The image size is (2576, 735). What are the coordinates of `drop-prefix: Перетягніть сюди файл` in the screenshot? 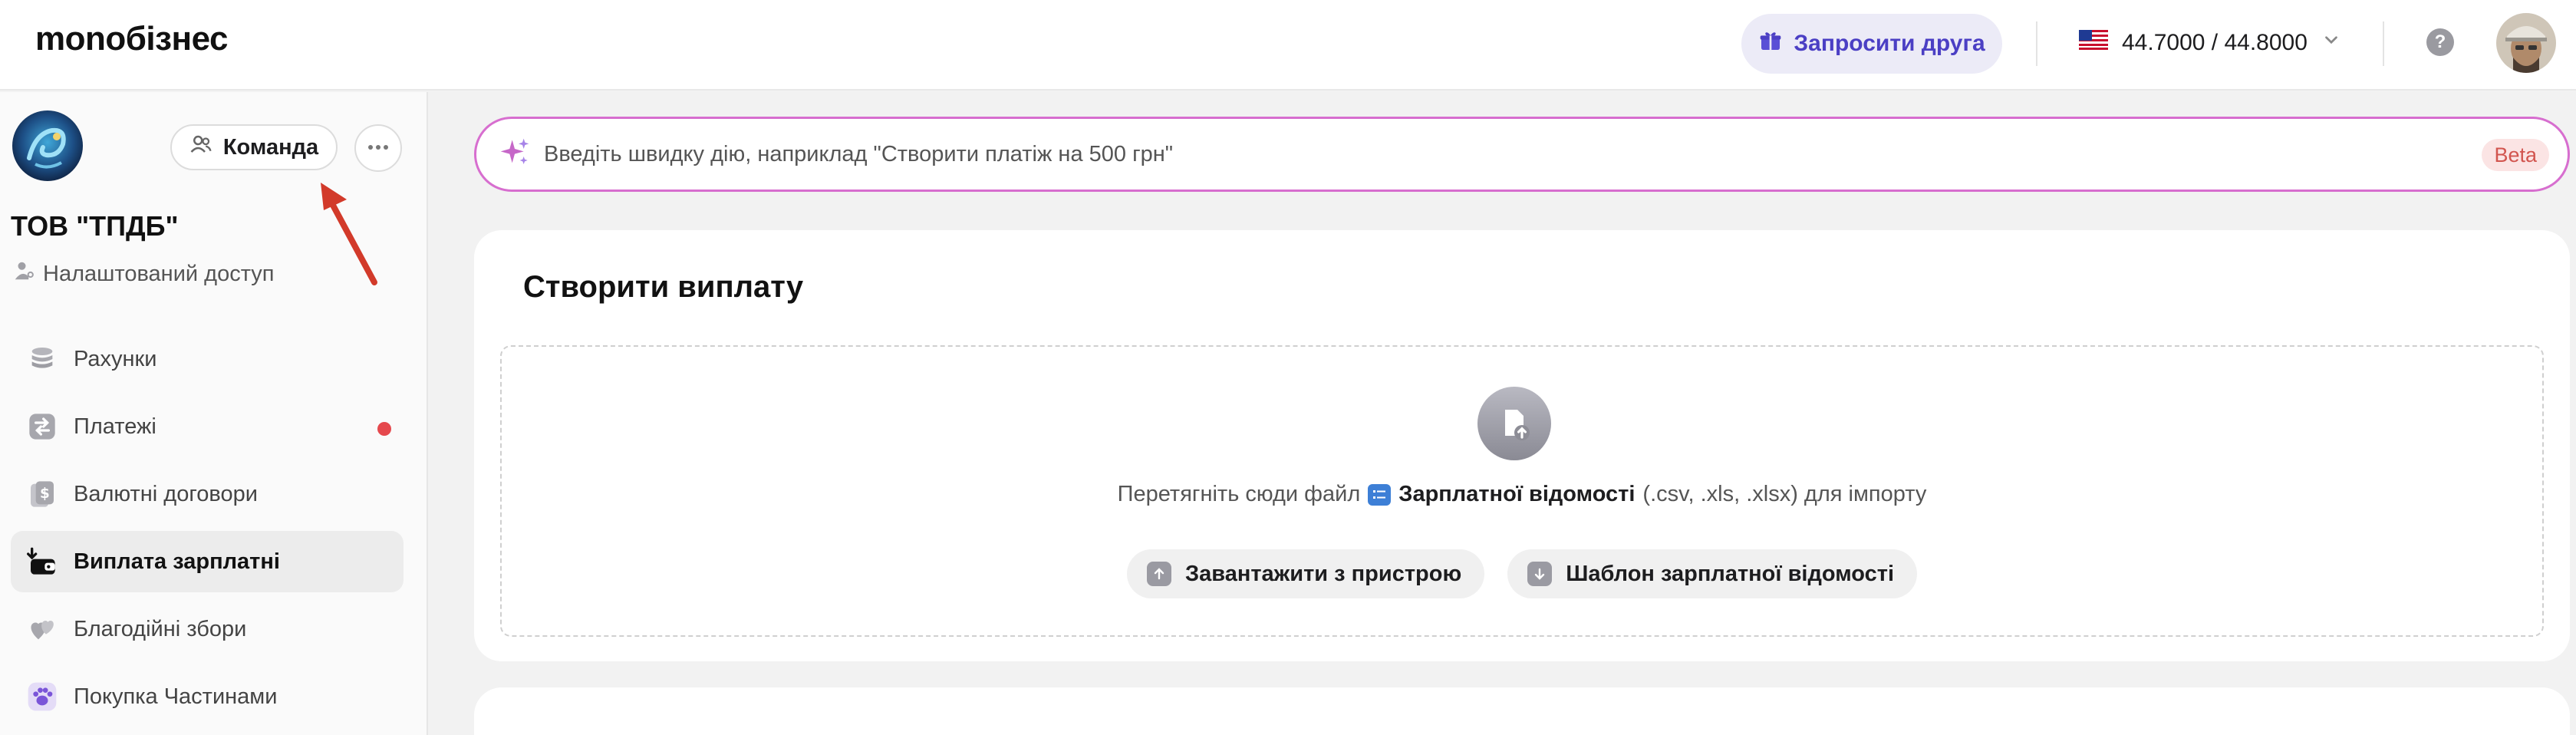 It's located at (1239, 494).